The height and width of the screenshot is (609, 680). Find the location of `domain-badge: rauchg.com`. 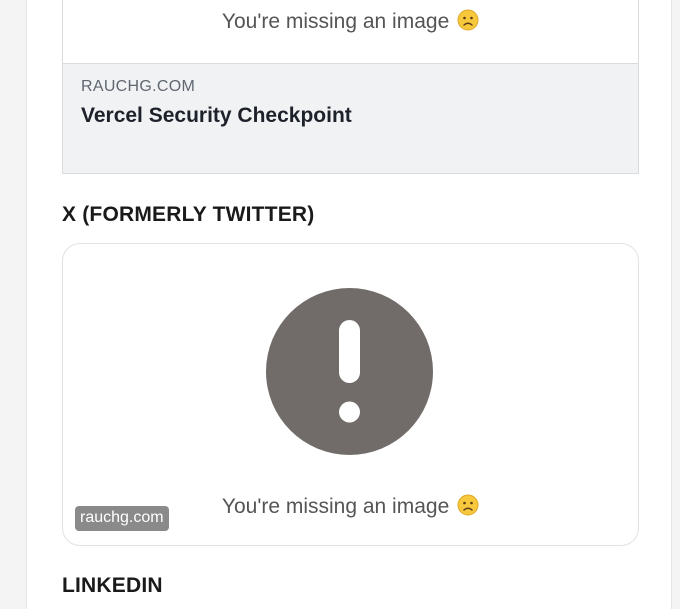

domain-badge: rauchg.com is located at coordinates (122, 518).